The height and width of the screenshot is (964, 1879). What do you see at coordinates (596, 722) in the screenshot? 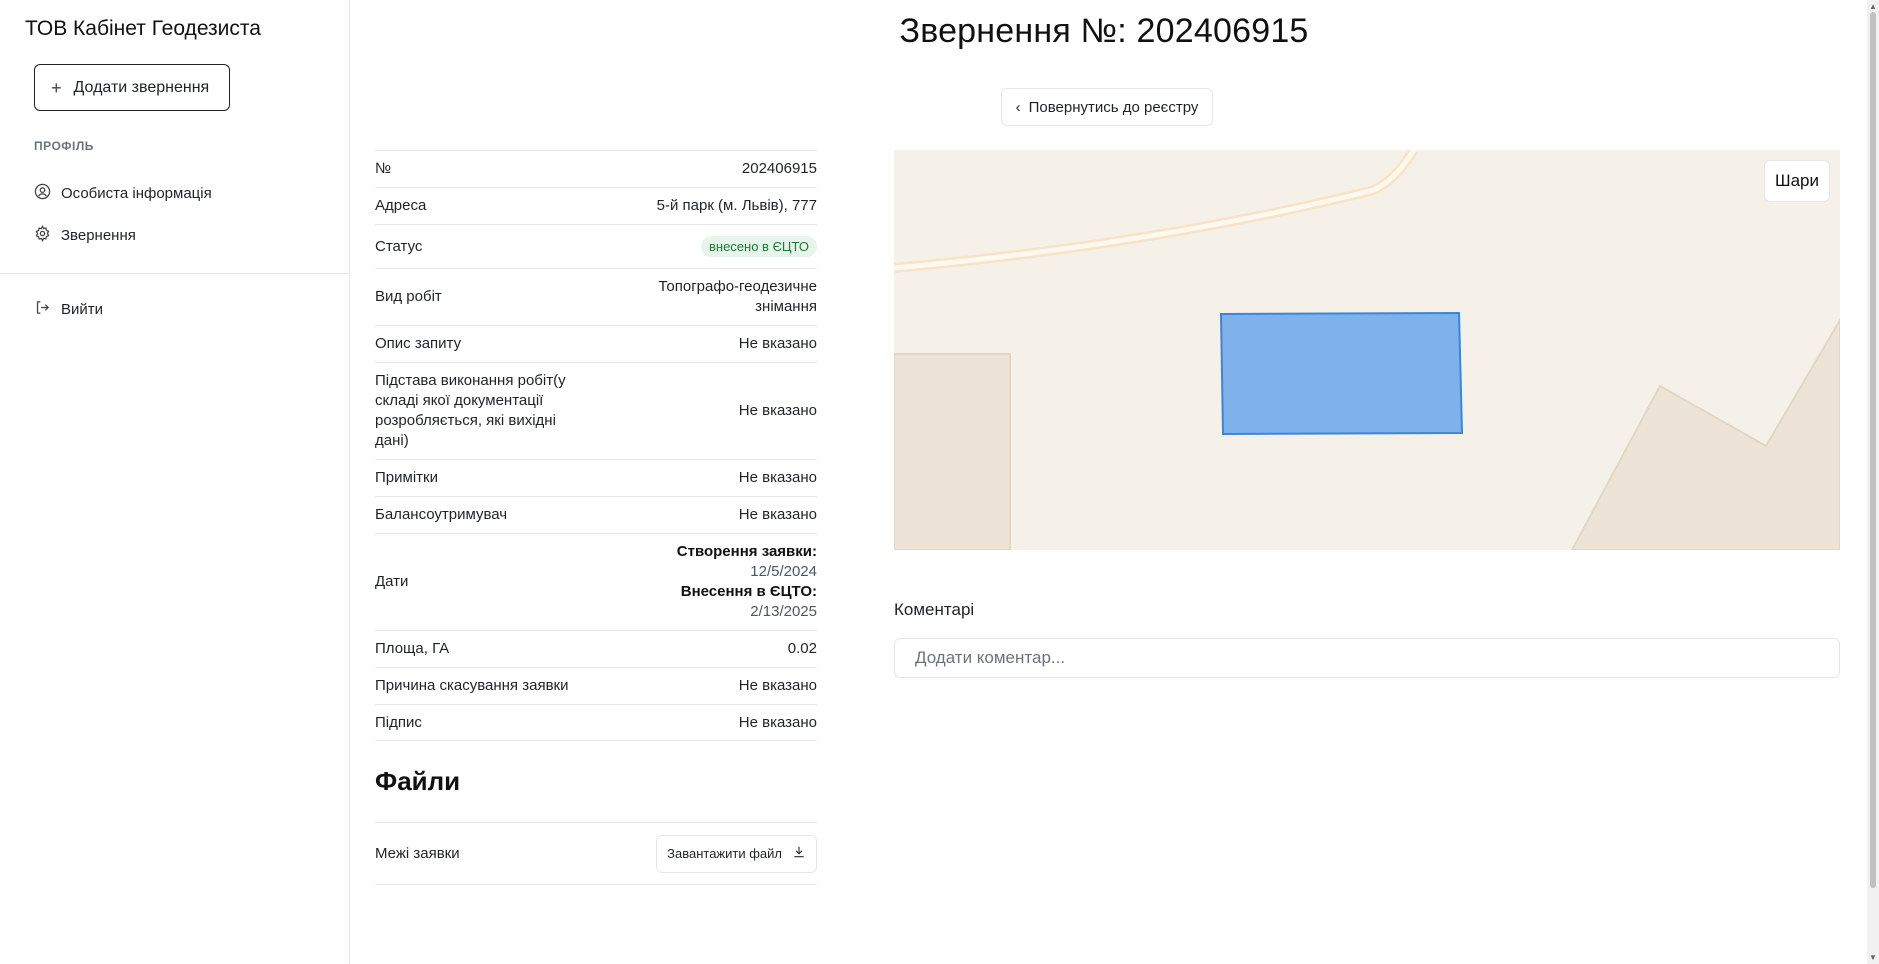
I see `detail-row-signature: Підпис Не вказано` at bounding box center [596, 722].